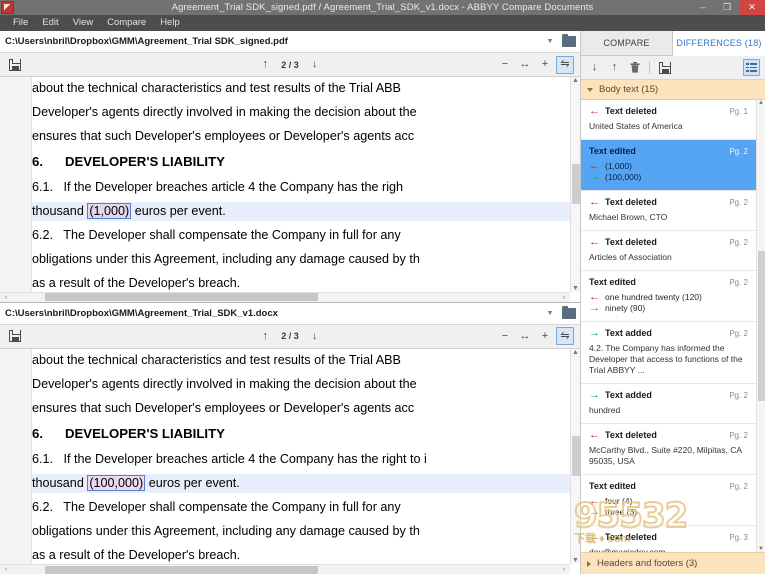 This screenshot has height=574, width=765. Describe the element at coordinates (631, 111) in the screenshot. I see `difference-kind: Text deleted` at that location.